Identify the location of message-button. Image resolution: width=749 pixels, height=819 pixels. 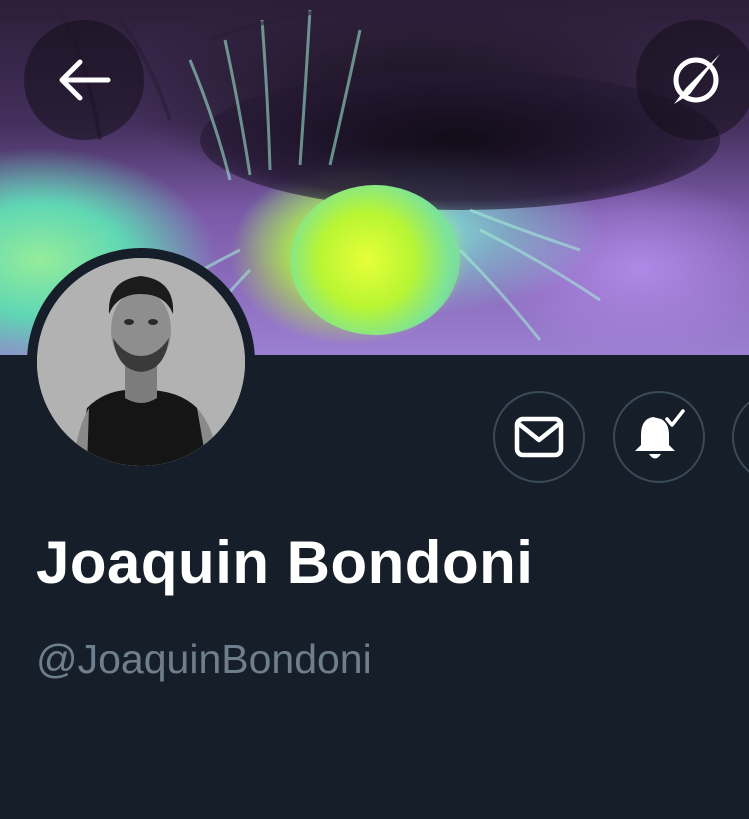
(539, 437).